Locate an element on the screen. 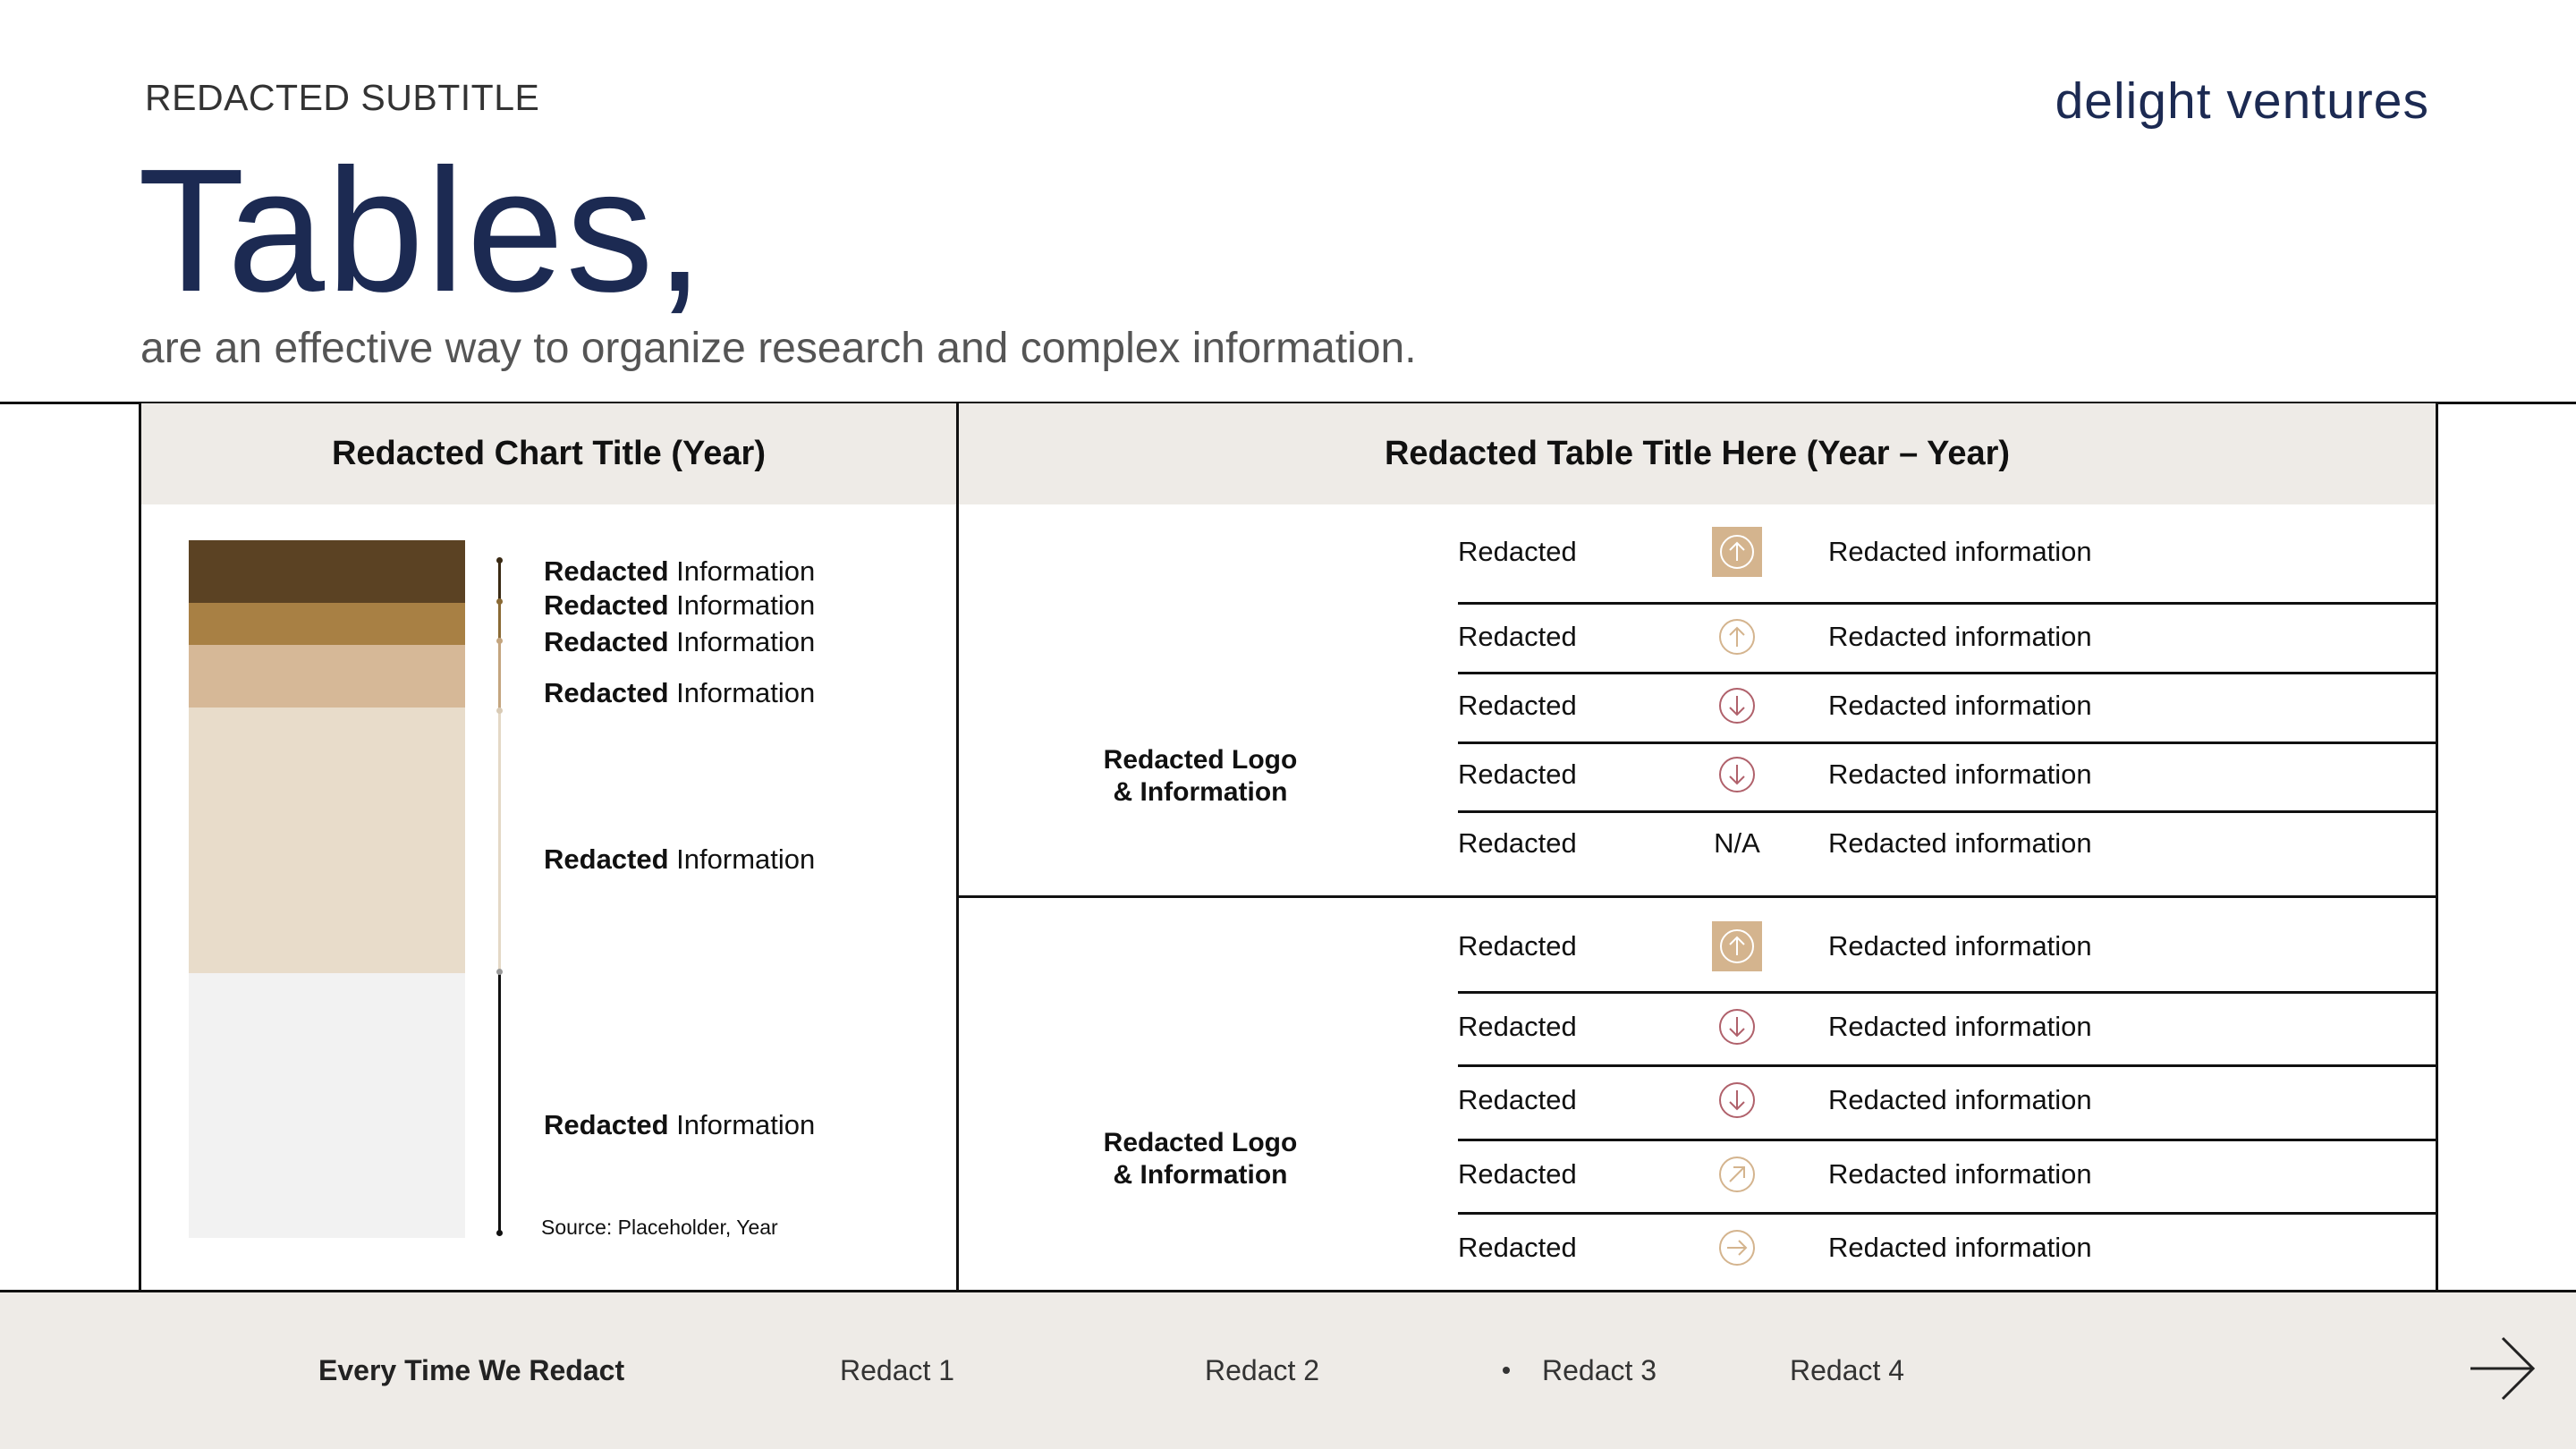 Image resolution: width=2576 pixels, height=1449 pixels. panel-separator is located at coordinates (957, 846).